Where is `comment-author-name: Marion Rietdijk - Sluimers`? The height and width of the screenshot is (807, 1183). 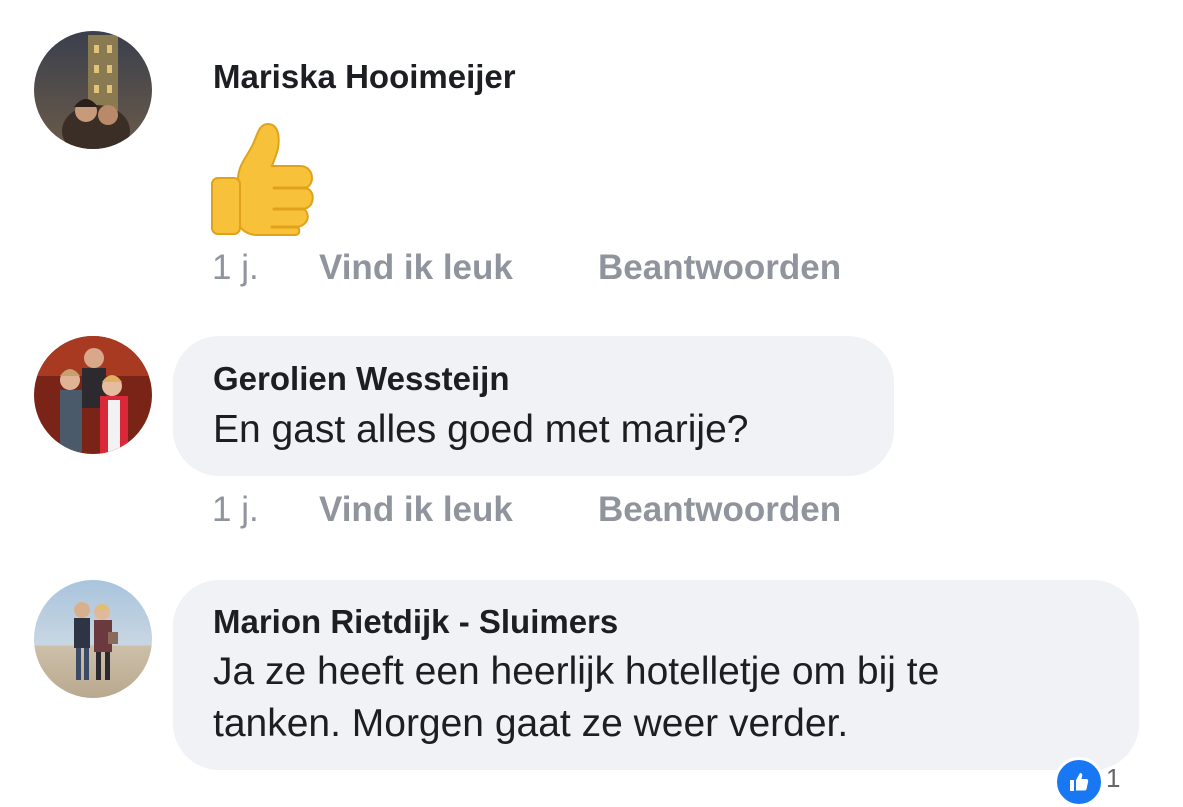
comment-author-name: Marion Rietdijk - Sluimers is located at coordinates (415, 621).